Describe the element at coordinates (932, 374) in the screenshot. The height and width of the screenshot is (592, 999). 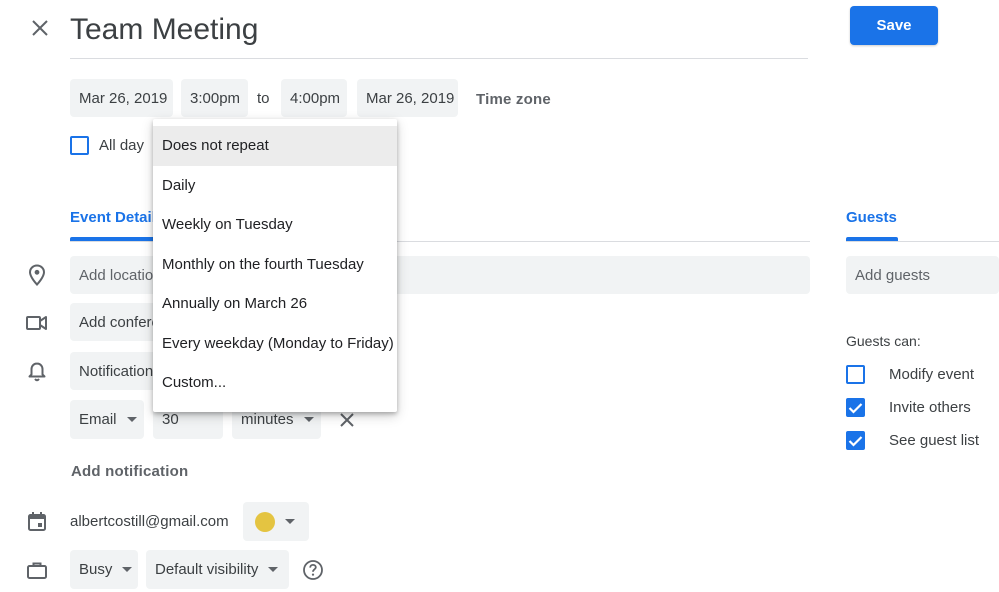
I see `modify-event-label: Modify event` at that location.